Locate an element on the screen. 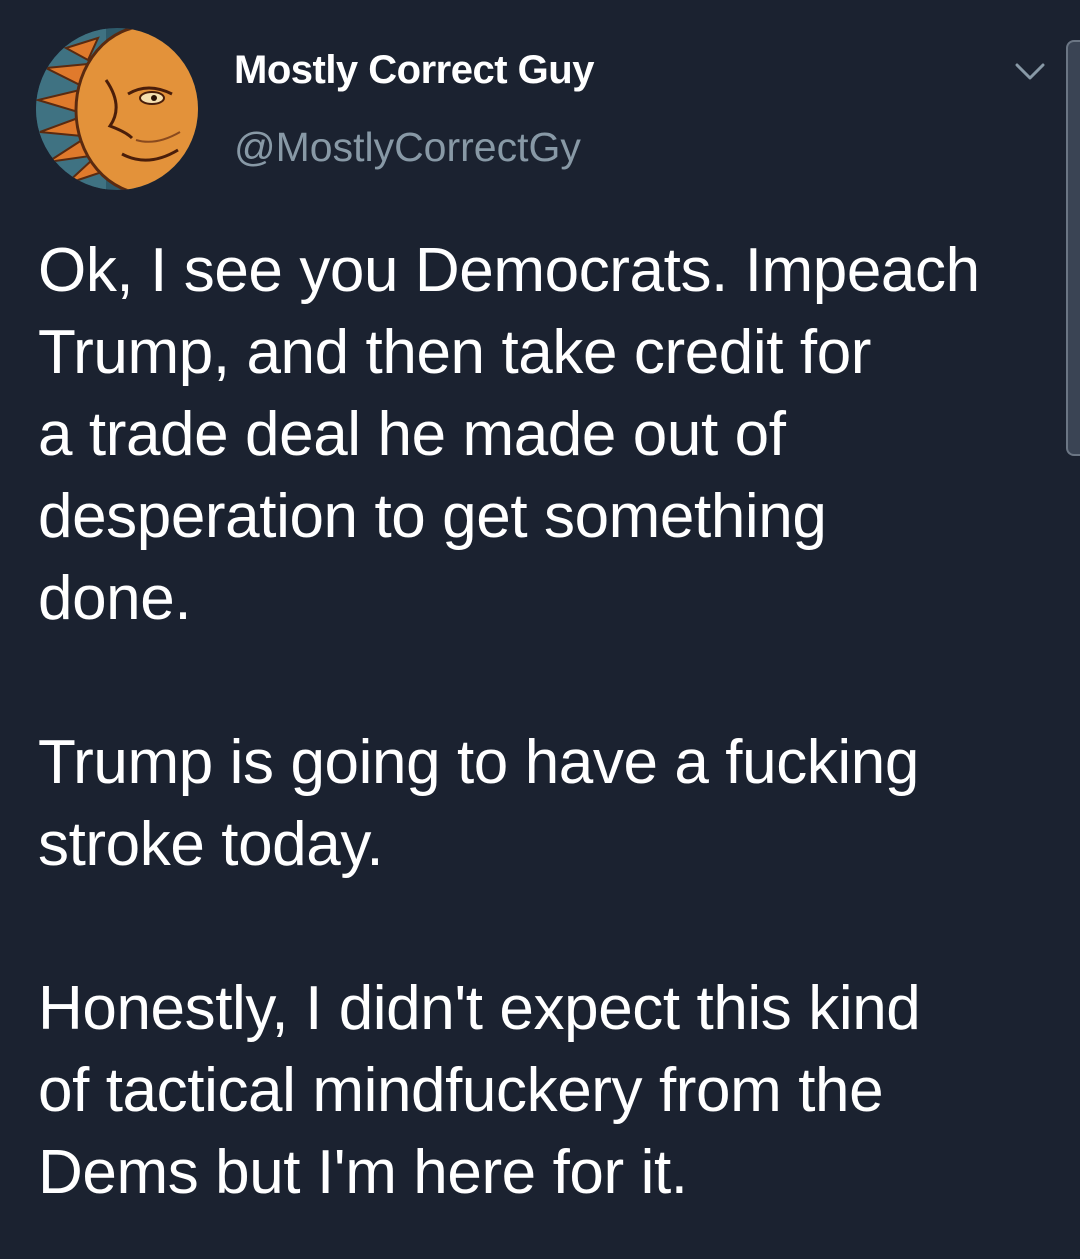  tweet-text-line: Trump is going to have a fucking is located at coordinates (478, 762).